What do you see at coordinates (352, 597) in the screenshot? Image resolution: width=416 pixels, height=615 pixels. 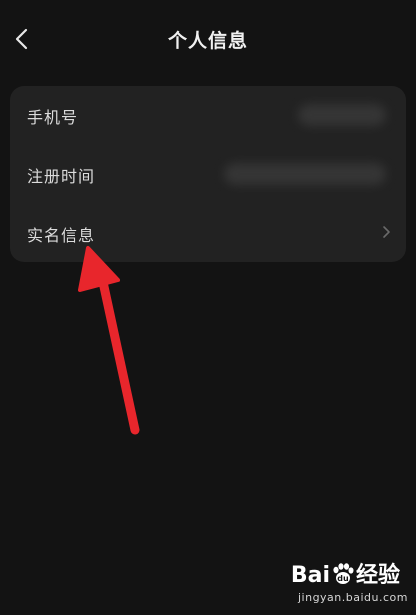 I see `watermark-url: jingyan.baidu.com` at bounding box center [352, 597].